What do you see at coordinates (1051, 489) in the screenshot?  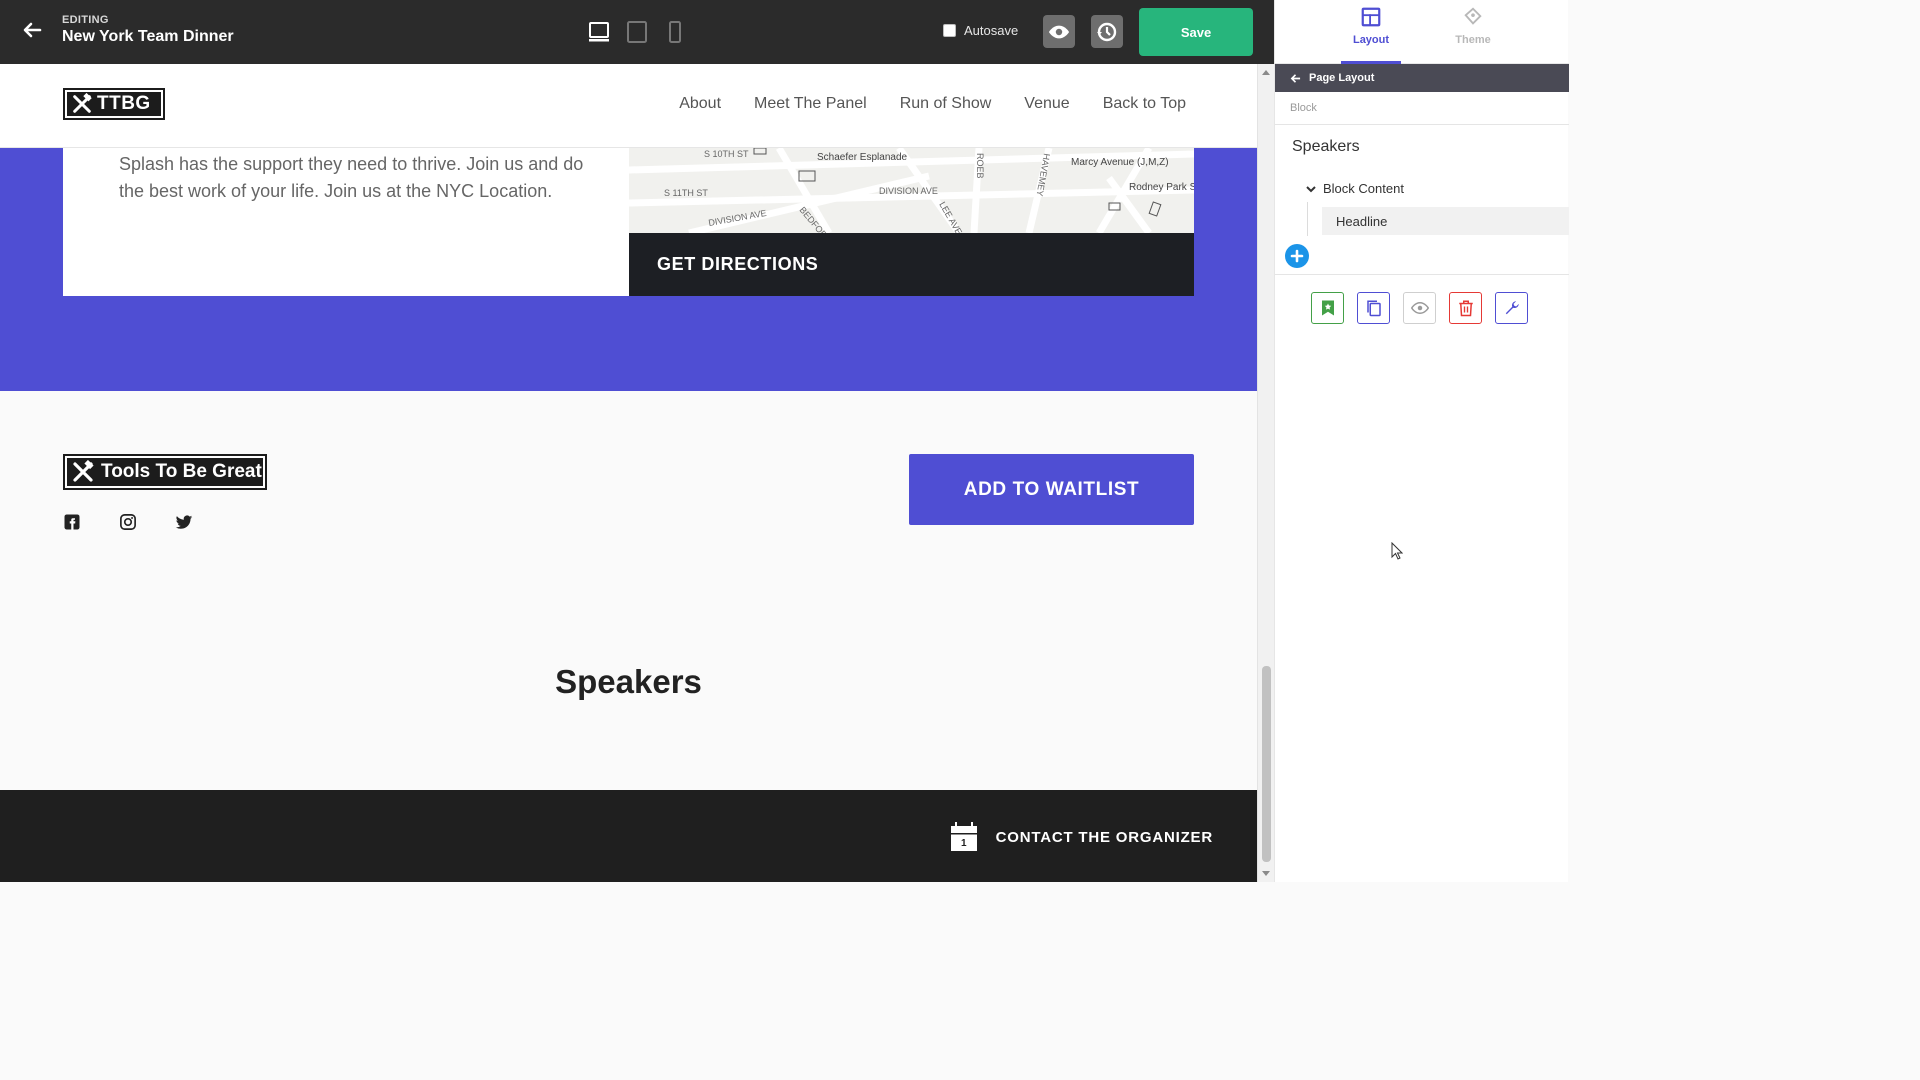 I see `add-to-waitlist-button: ADD TO WAITLIST` at bounding box center [1051, 489].